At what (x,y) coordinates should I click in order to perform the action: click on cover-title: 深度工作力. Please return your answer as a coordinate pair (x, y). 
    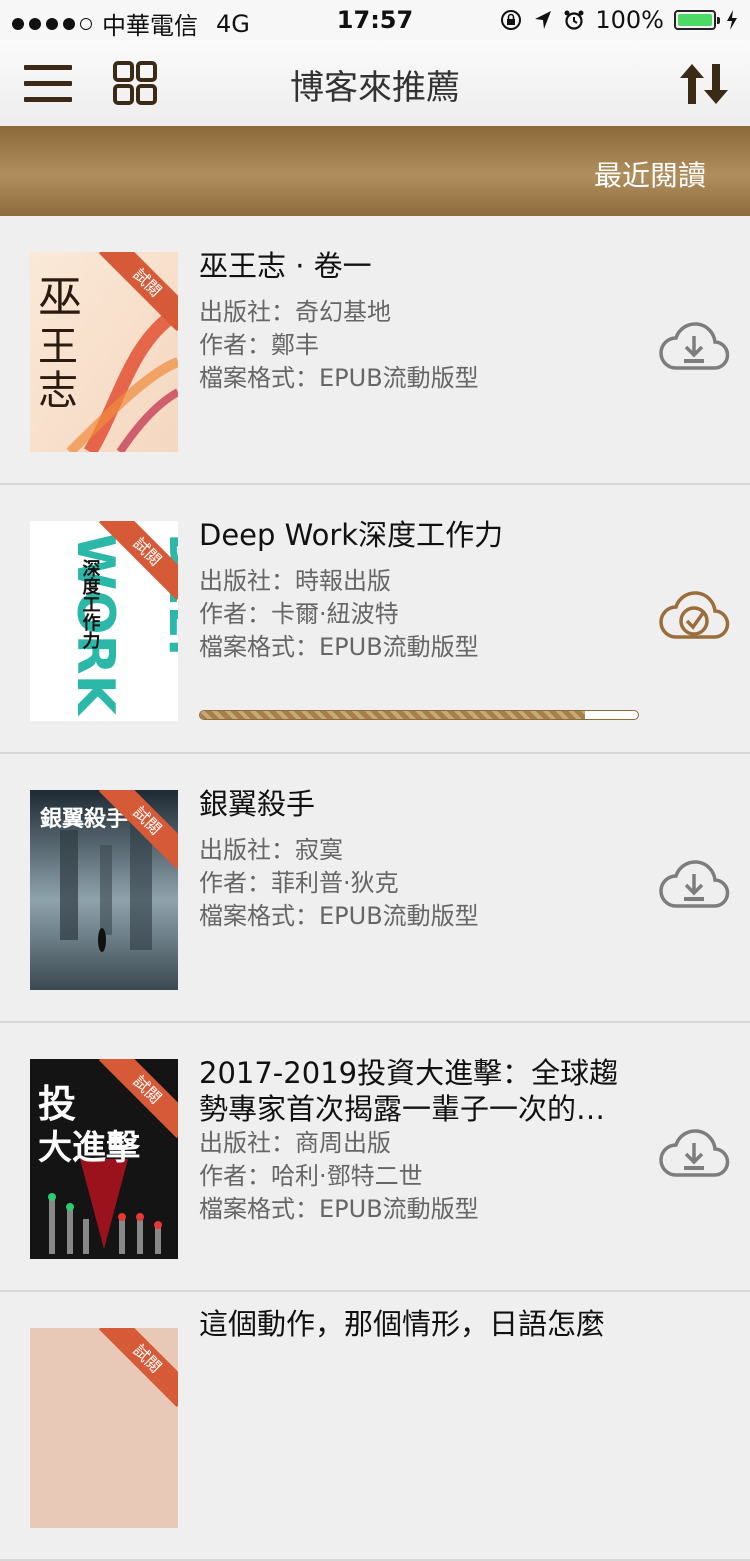
    Looking at the image, I should click on (90, 604).